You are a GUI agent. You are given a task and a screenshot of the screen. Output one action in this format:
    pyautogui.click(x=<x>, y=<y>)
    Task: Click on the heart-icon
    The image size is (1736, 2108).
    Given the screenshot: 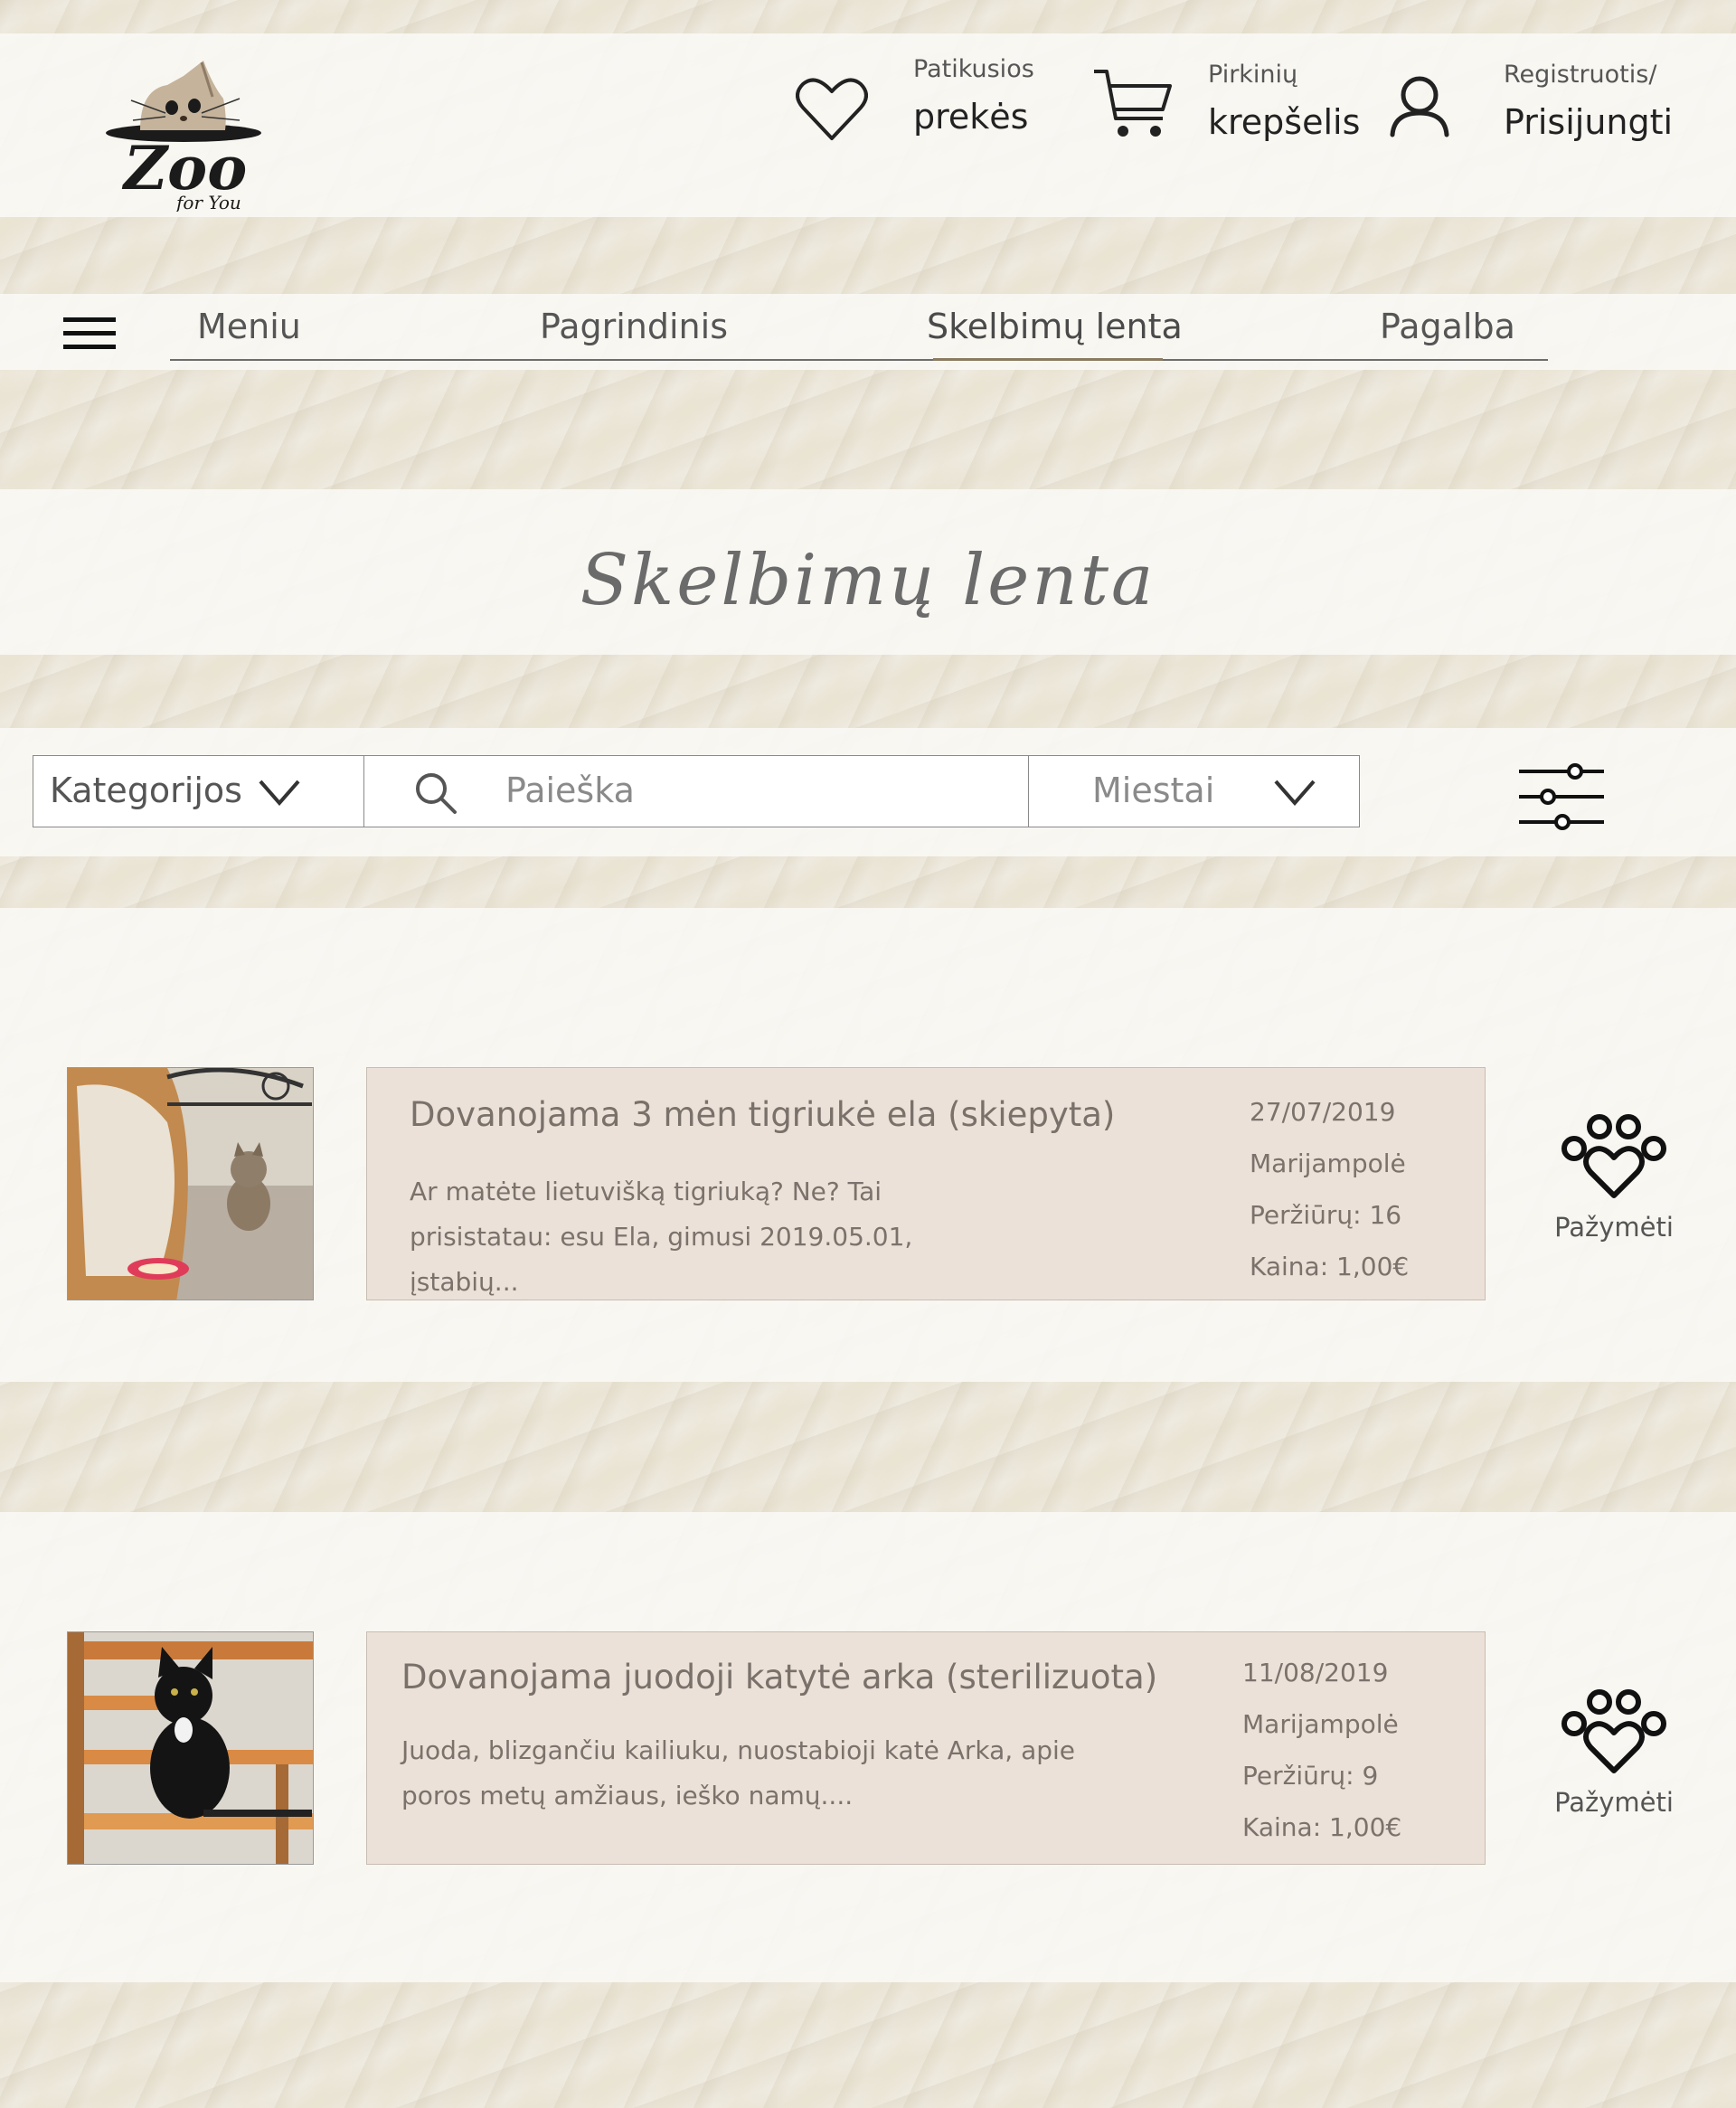 What is the action you would take?
    pyautogui.click(x=832, y=107)
    